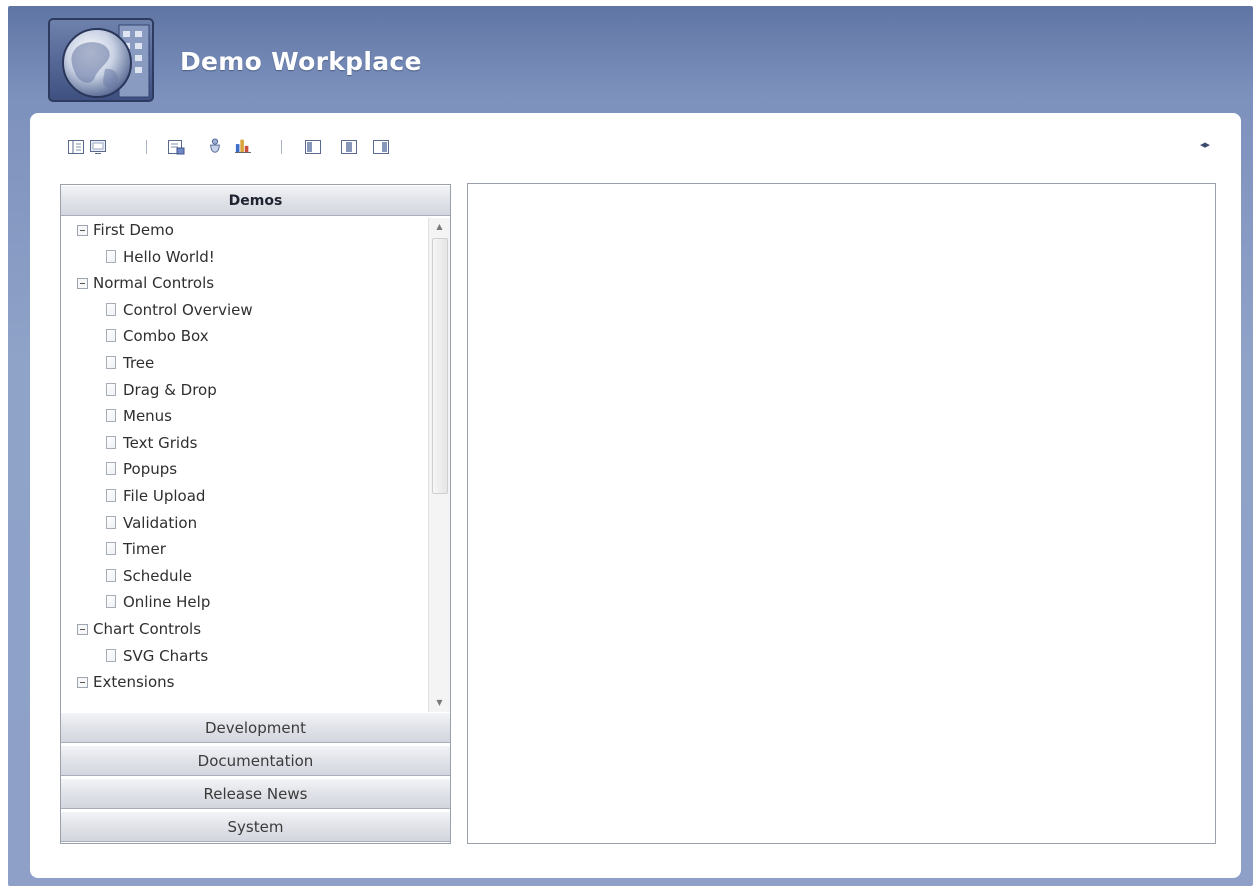 The width and height of the screenshot is (1257, 890). What do you see at coordinates (215, 146) in the screenshot?
I see `shield-icon` at bounding box center [215, 146].